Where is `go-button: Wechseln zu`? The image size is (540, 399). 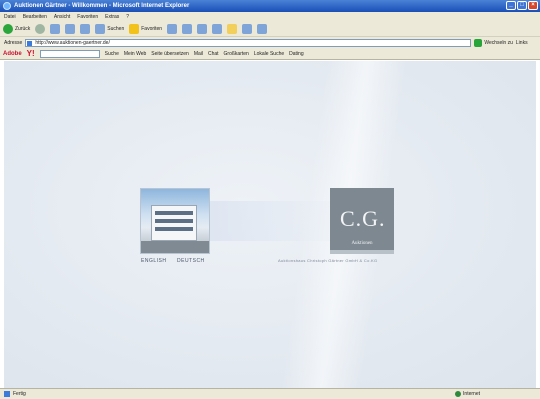
go-button: Wechseln zu is located at coordinates (493, 42).